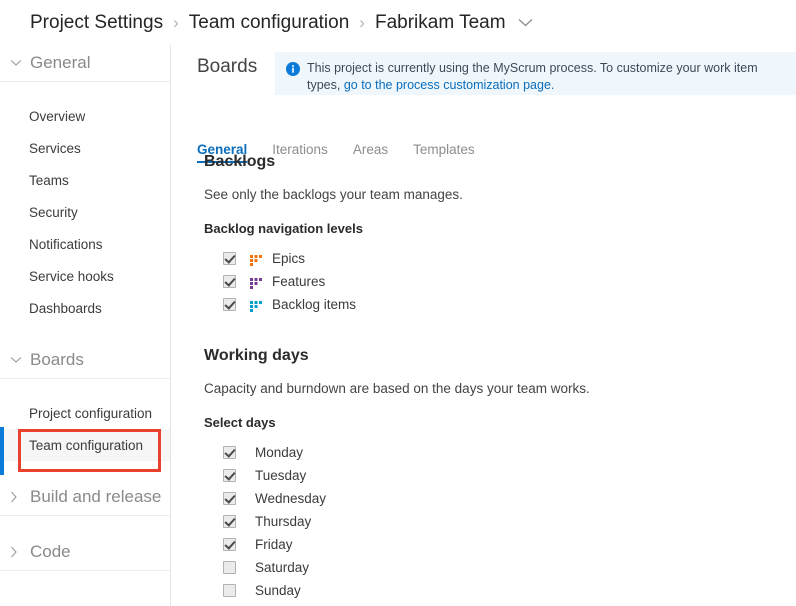 This screenshot has width=796, height=606. What do you see at coordinates (397, 590) in the screenshot?
I see `day-row-sunday: Sunday` at bounding box center [397, 590].